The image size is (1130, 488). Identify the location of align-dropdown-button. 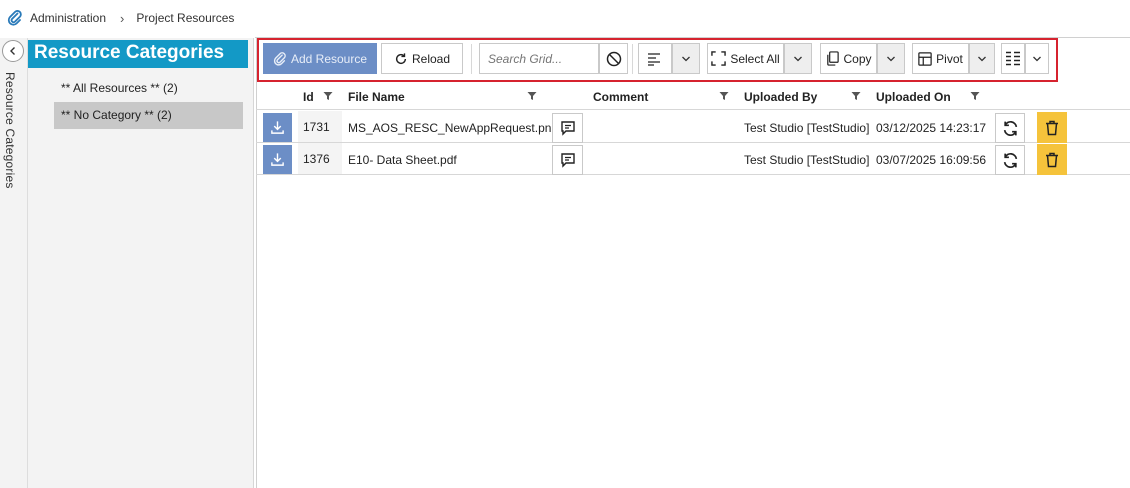
(686, 58).